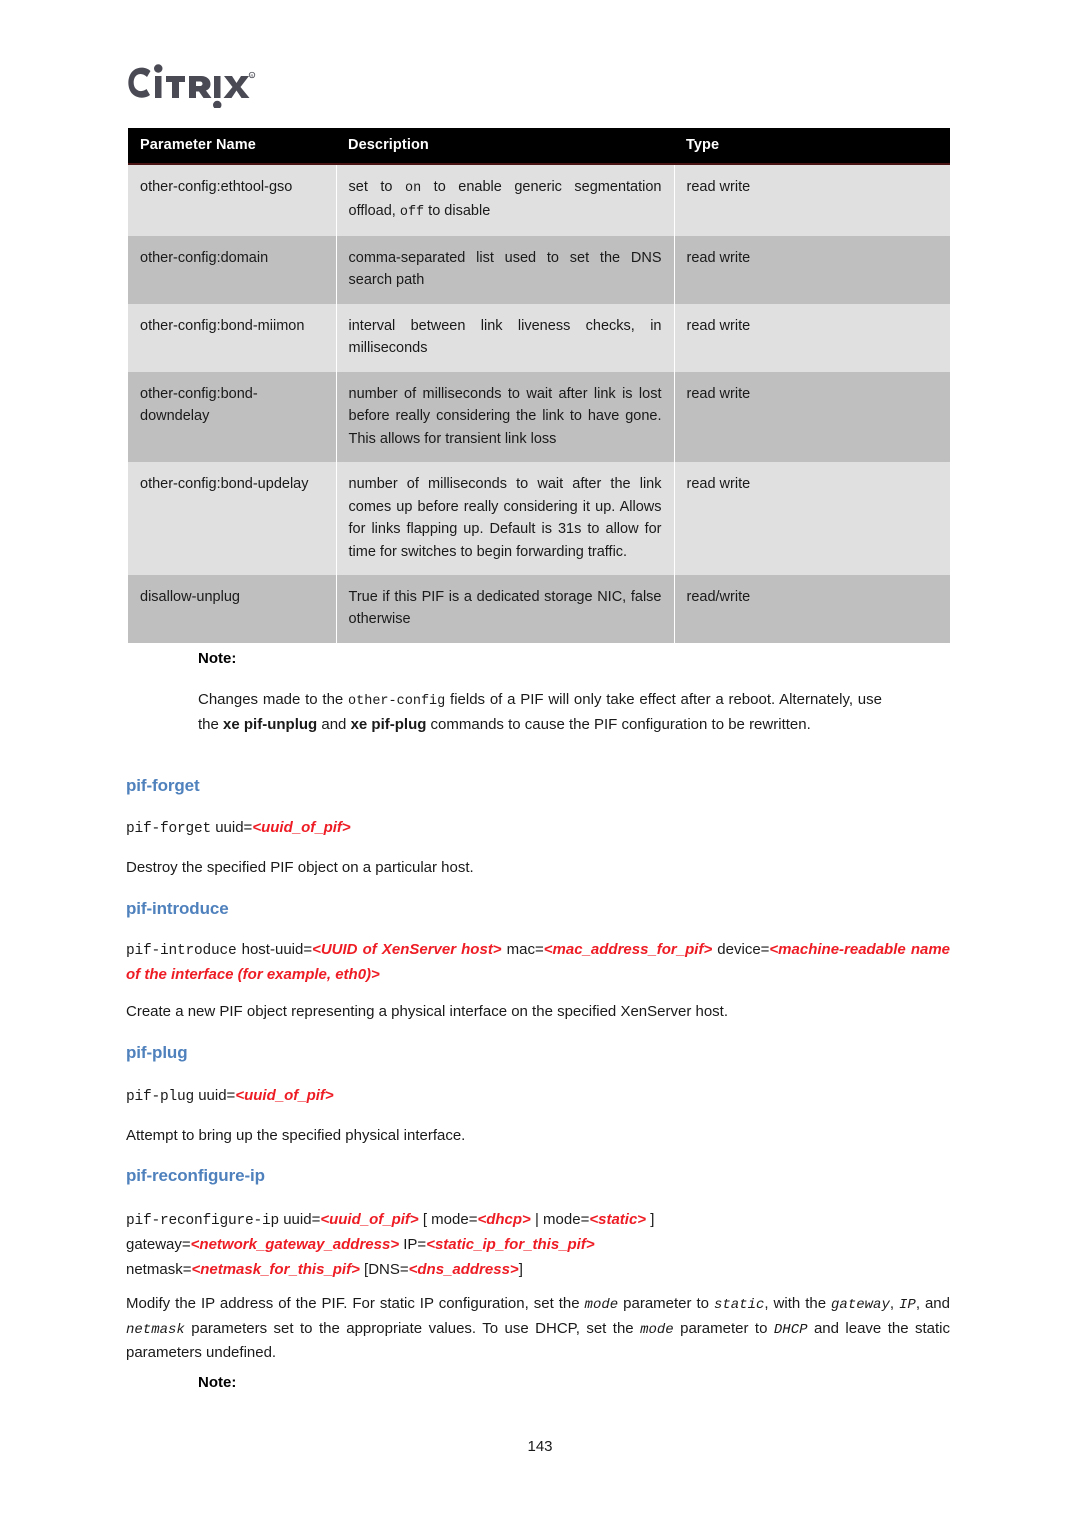 The width and height of the screenshot is (1080, 1527). I want to click on column-header-type: Type, so click(812, 146).